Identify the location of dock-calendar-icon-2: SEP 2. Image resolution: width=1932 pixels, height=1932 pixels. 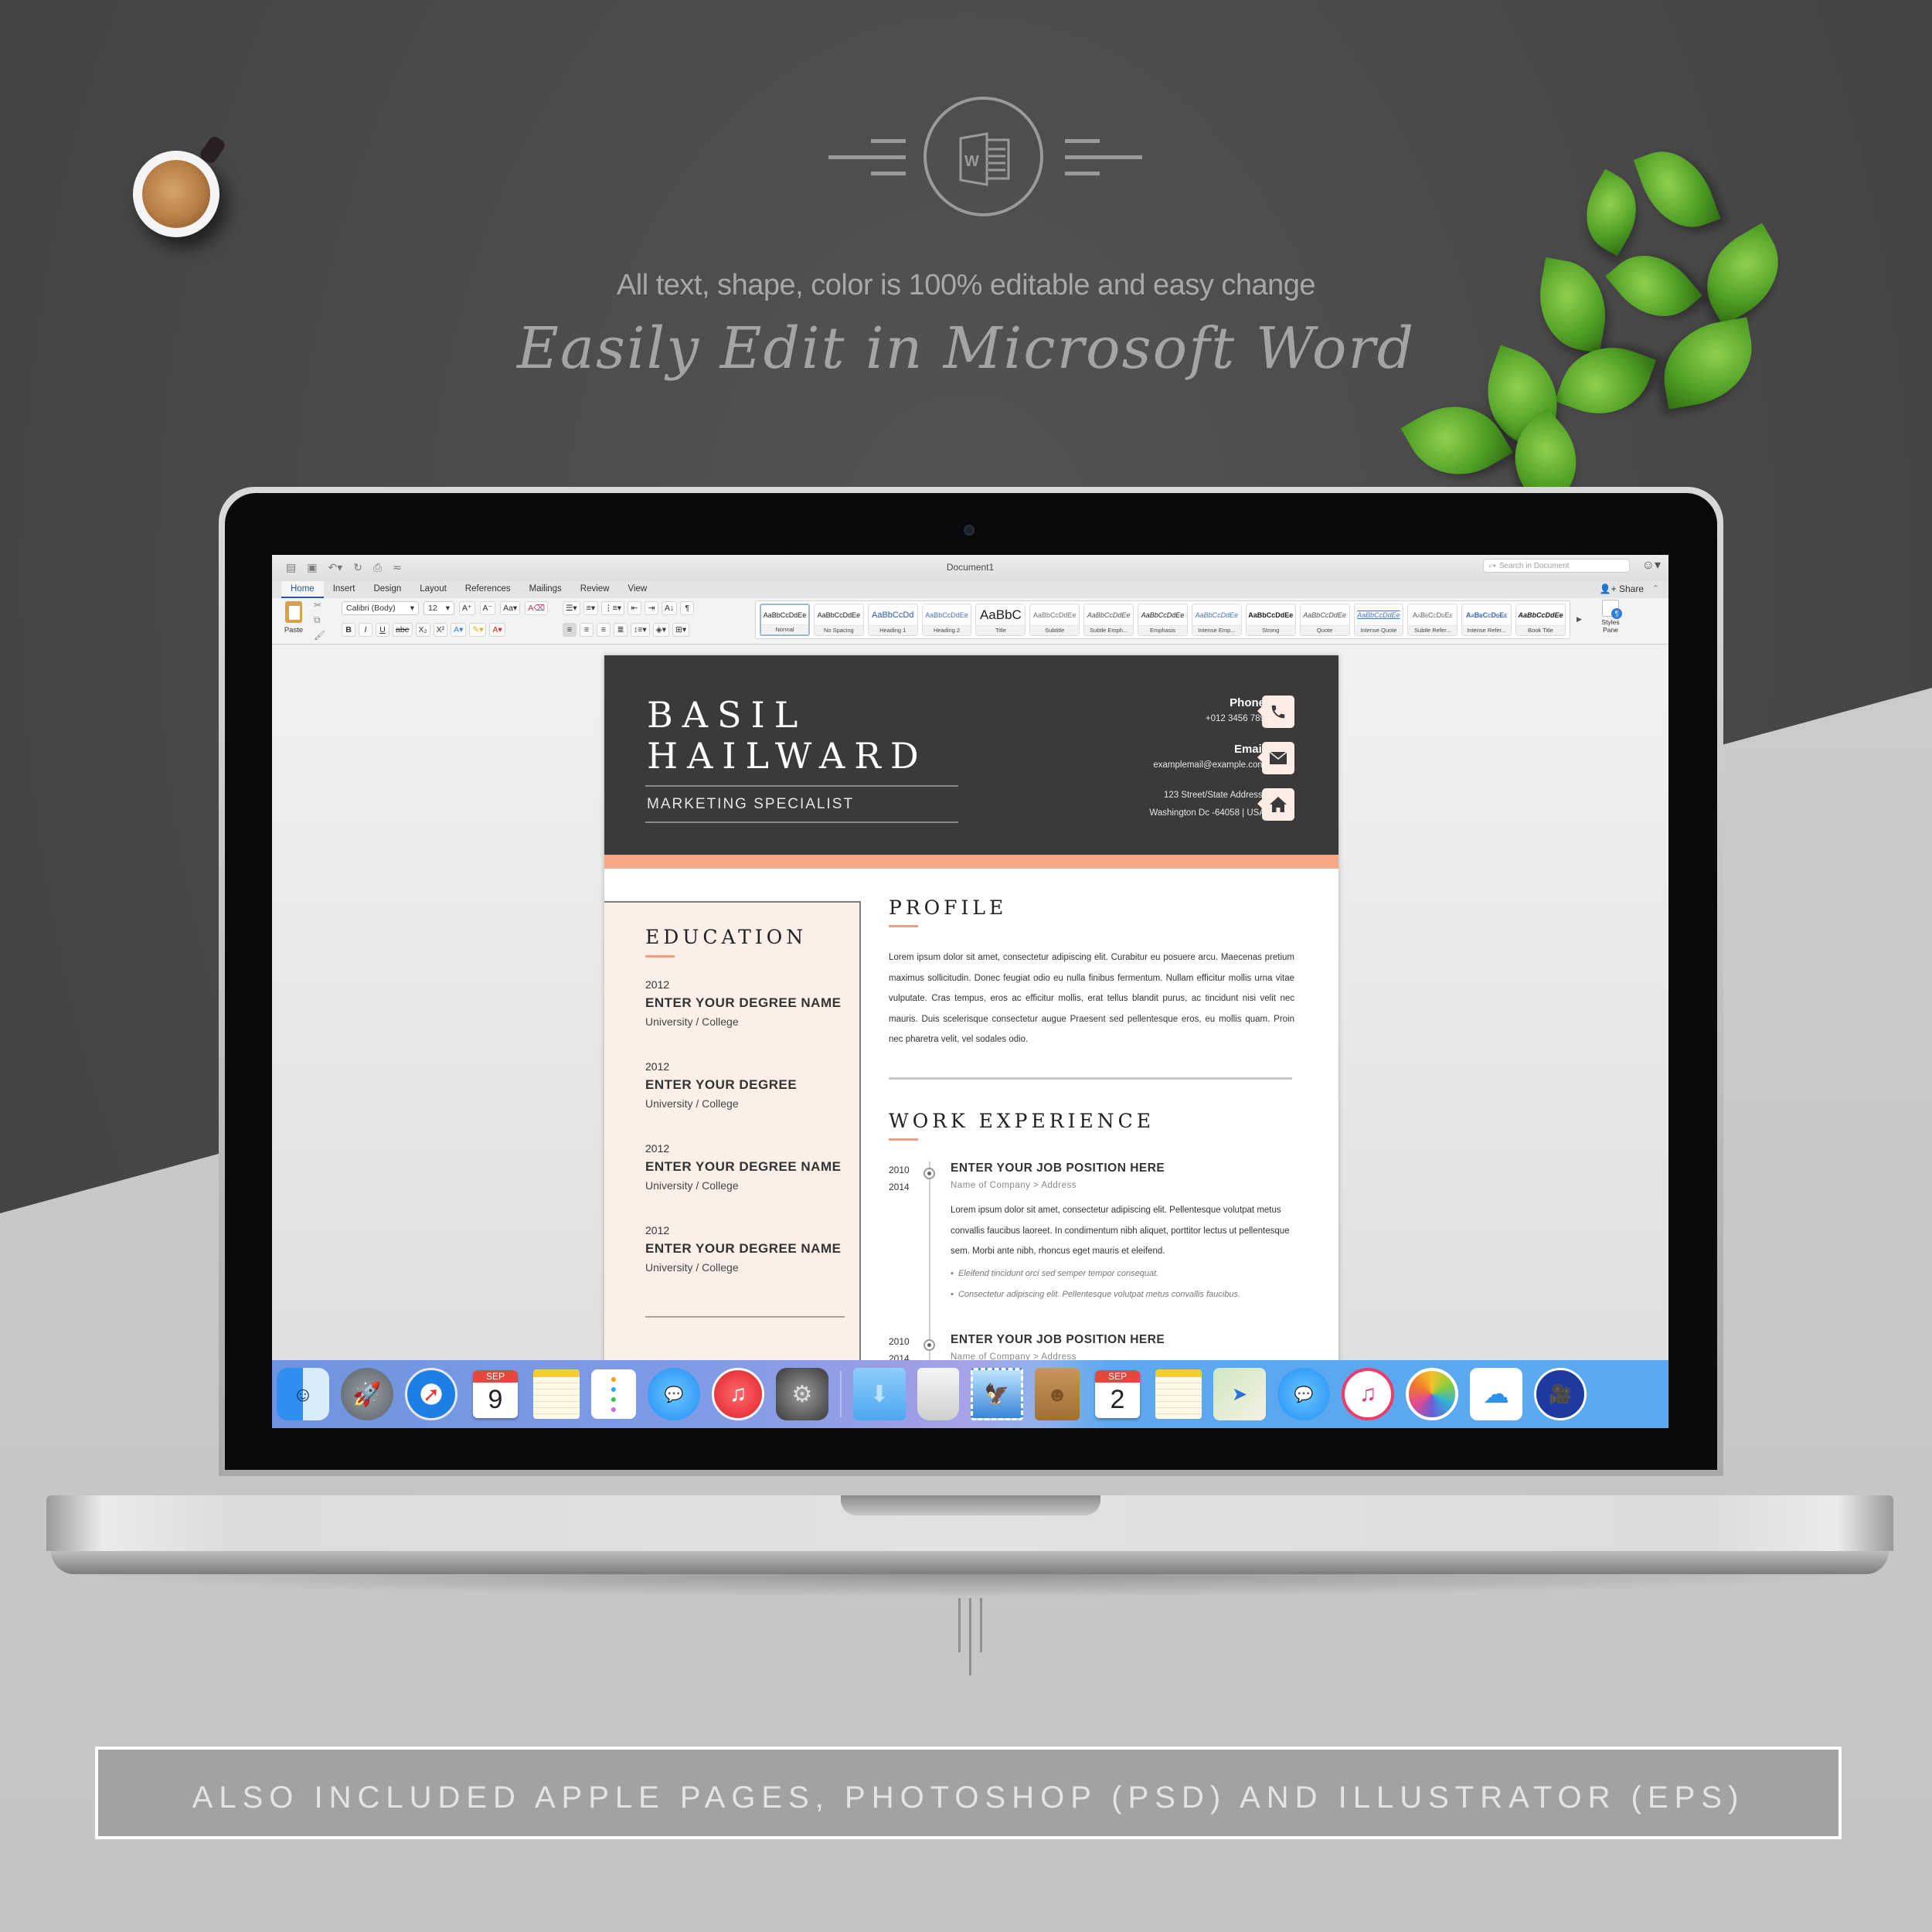
(1118, 1394).